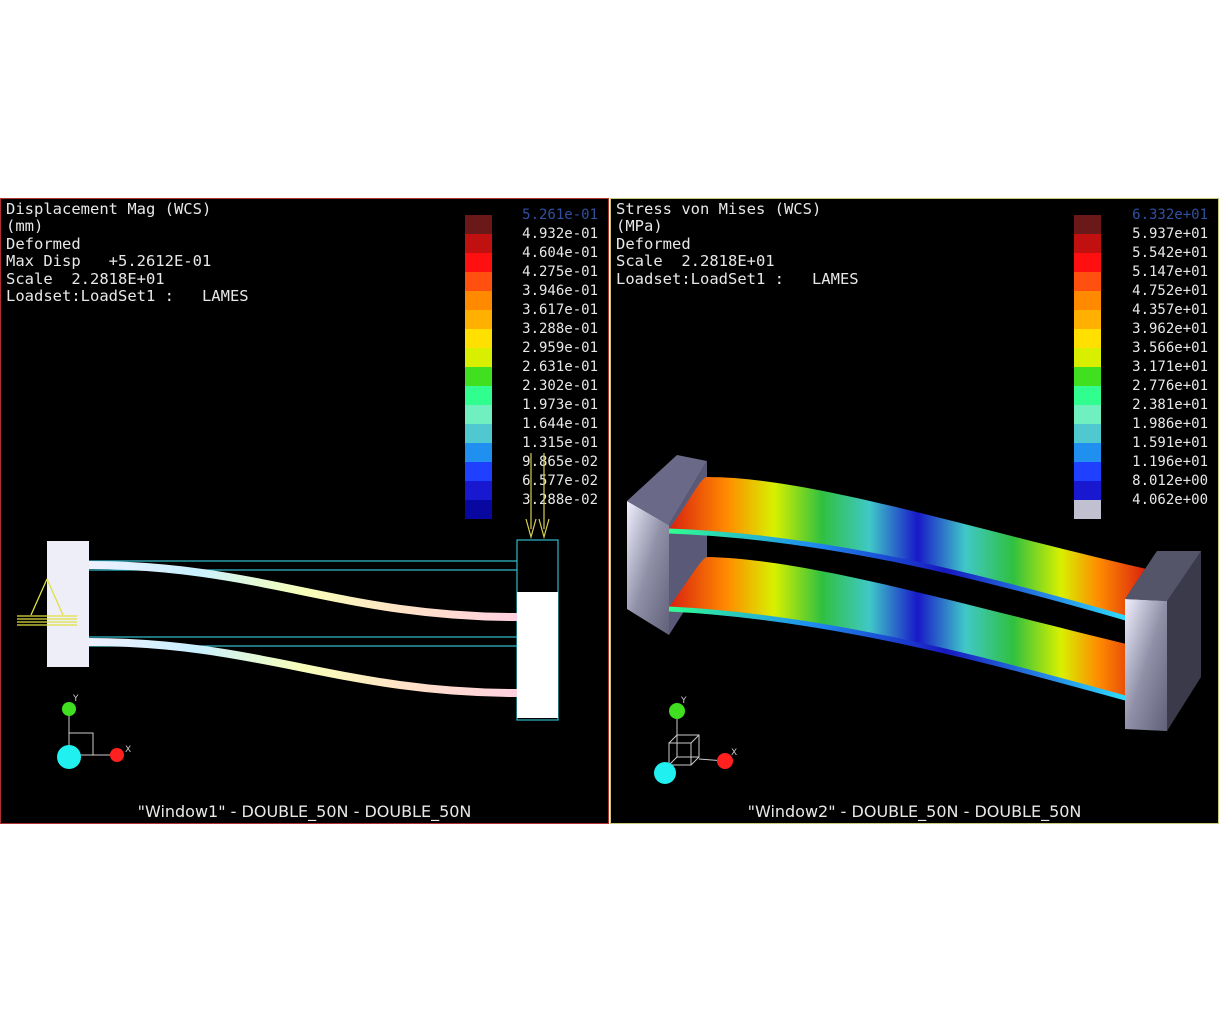 The image size is (1219, 1024). I want to click on moving-block, so click(537, 655).